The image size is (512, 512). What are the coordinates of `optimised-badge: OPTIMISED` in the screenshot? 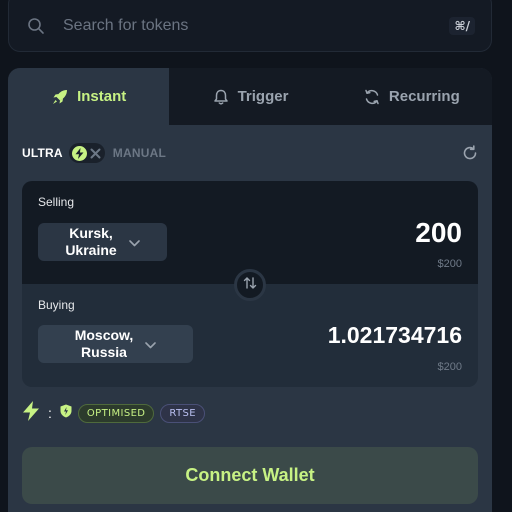 It's located at (116, 413).